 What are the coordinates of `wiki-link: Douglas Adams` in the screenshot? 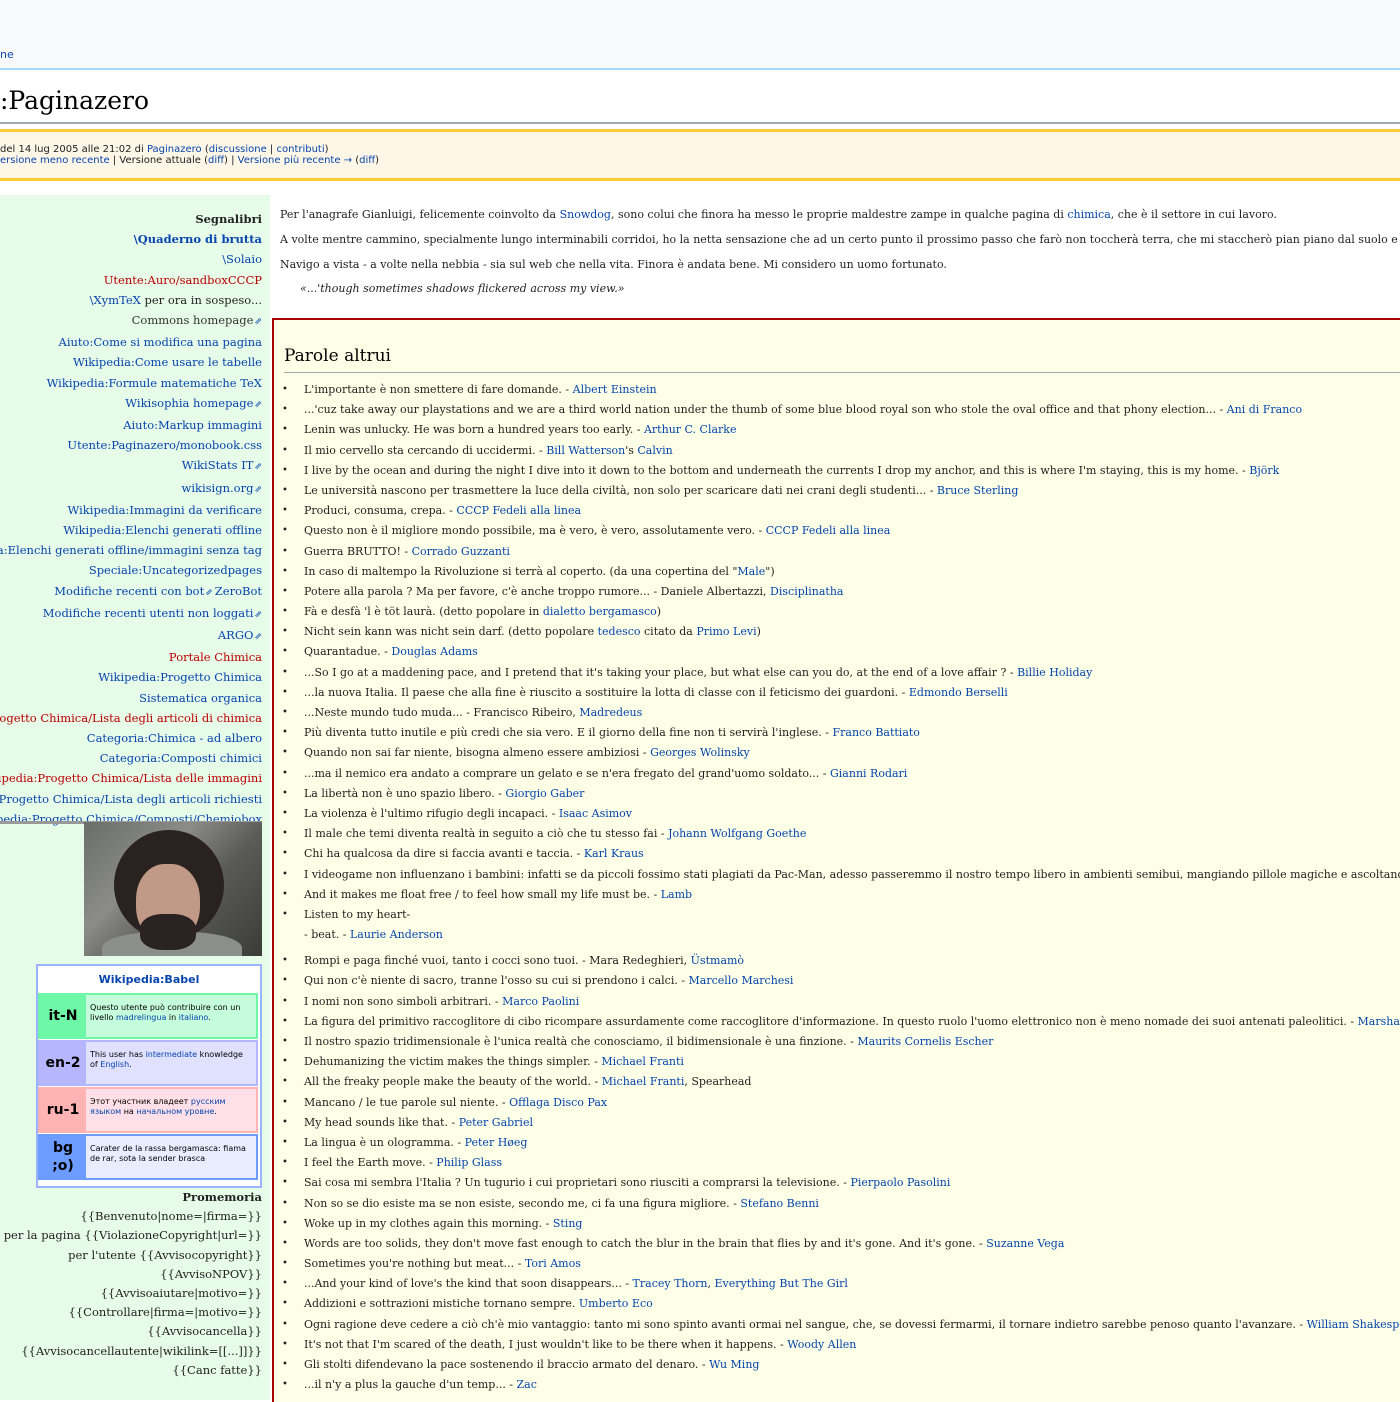 It's located at (434, 651).